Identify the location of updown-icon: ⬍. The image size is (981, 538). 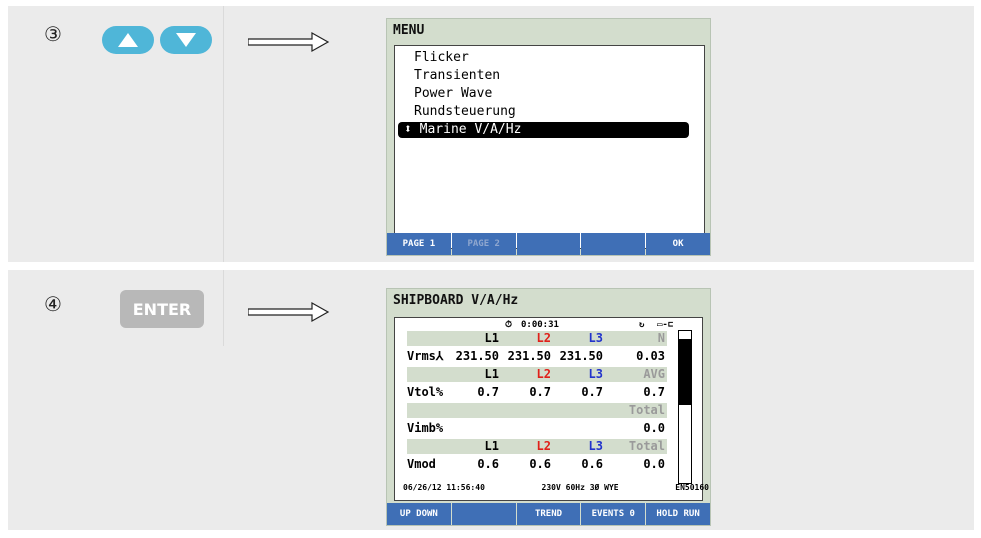
(412, 129).